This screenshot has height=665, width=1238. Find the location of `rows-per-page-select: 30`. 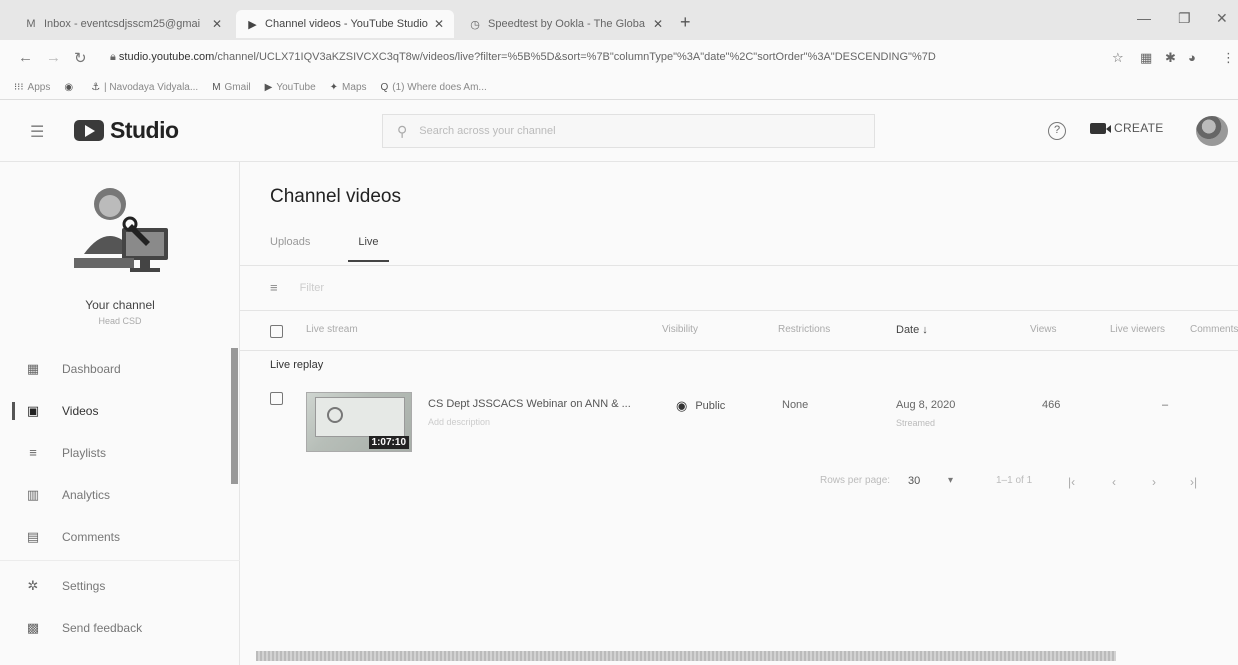

rows-per-page-select: 30 is located at coordinates (914, 481).